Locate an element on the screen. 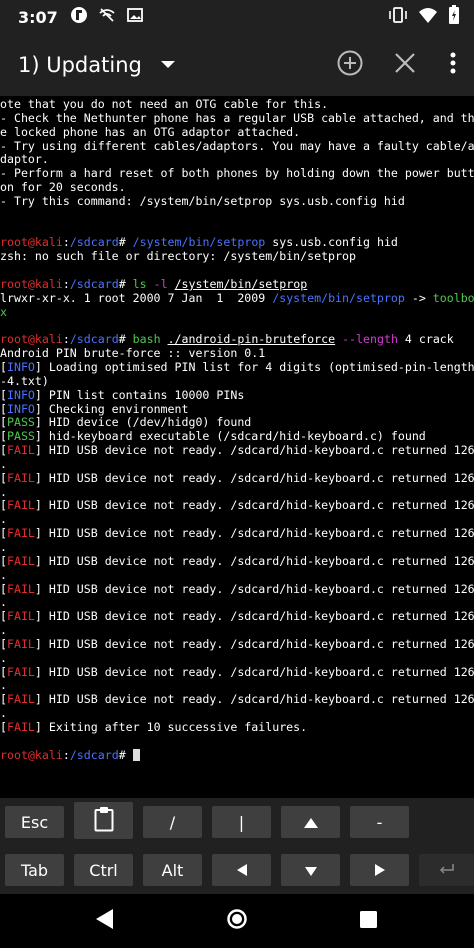  terminal-text-segment: ] Exiting after 10 successive failures. is located at coordinates (171, 727).